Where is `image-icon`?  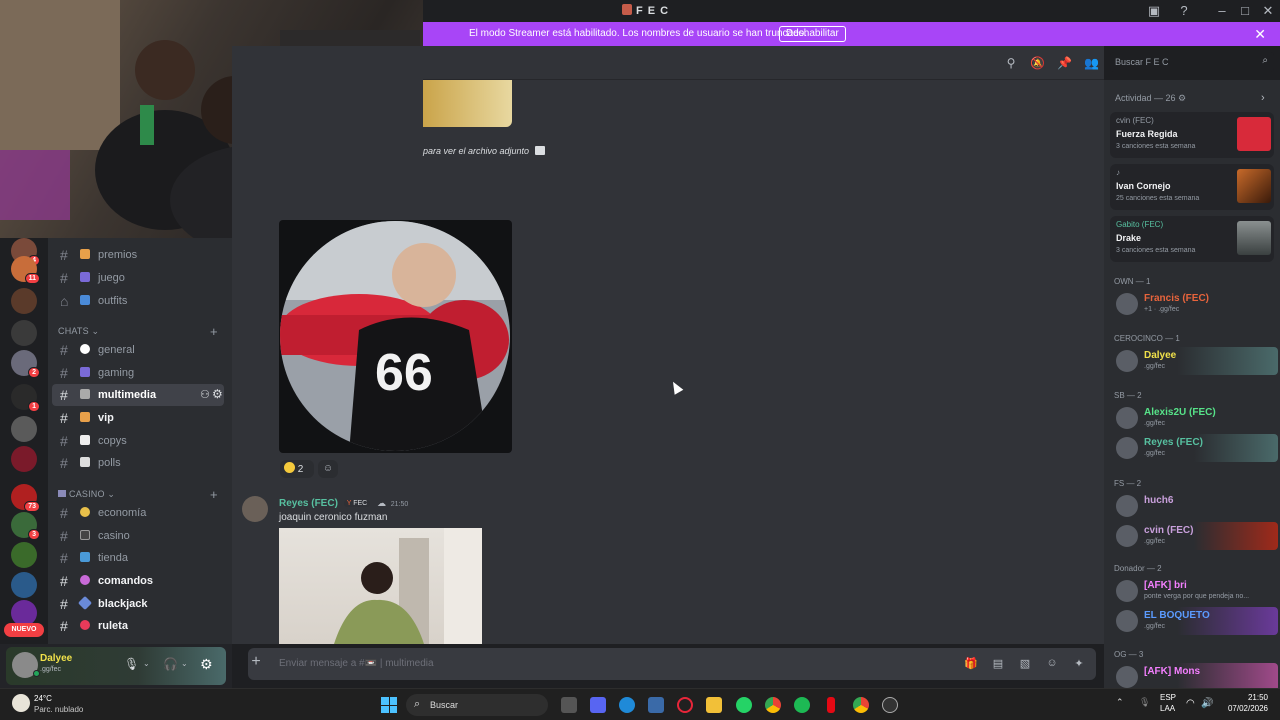 image-icon is located at coordinates (539, 150).